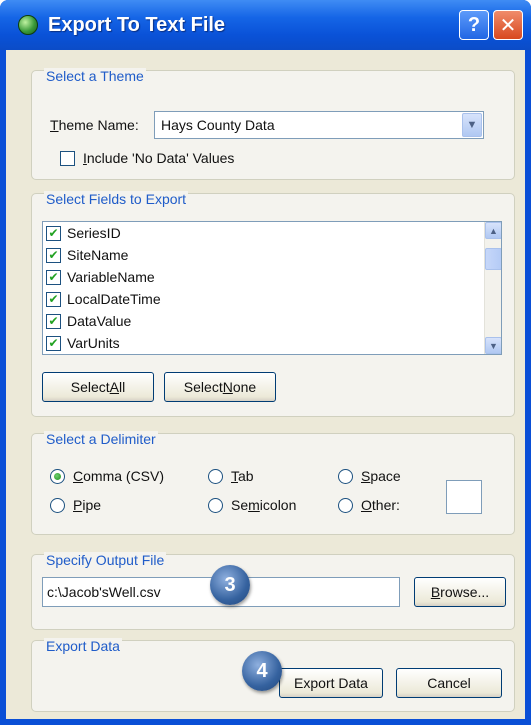 This screenshot has height=725, width=531. I want to click on pipe-label-mnemonic: P, so click(78, 505).